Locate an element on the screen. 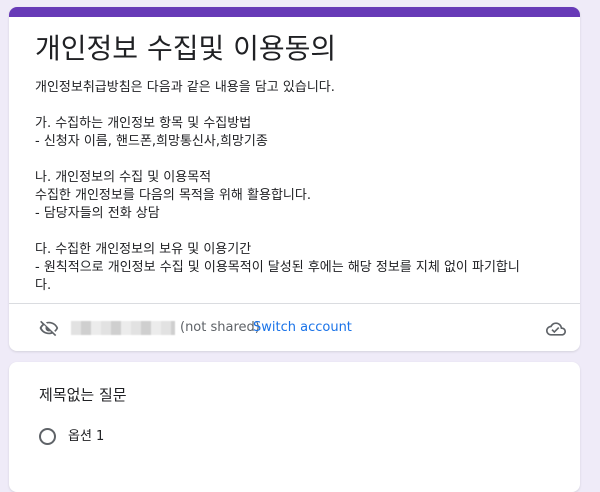 This screenshot has width=600, height=492. cloud-done-icon is located at coordinates (556, 329).